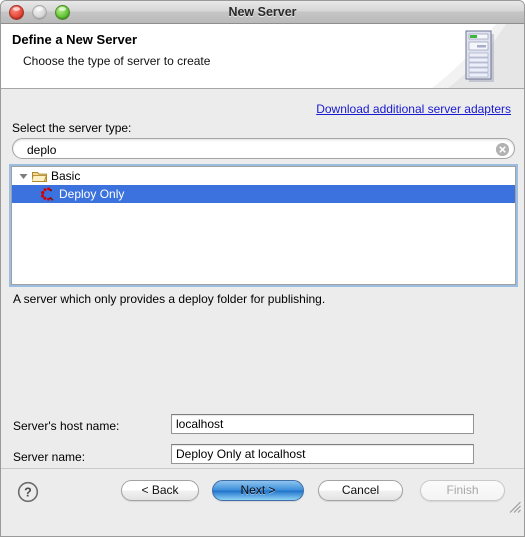 Image resolution: width=525 pixels, height=537 pixels. I want to click on tree-node-label: Basic, so click(66, 176).